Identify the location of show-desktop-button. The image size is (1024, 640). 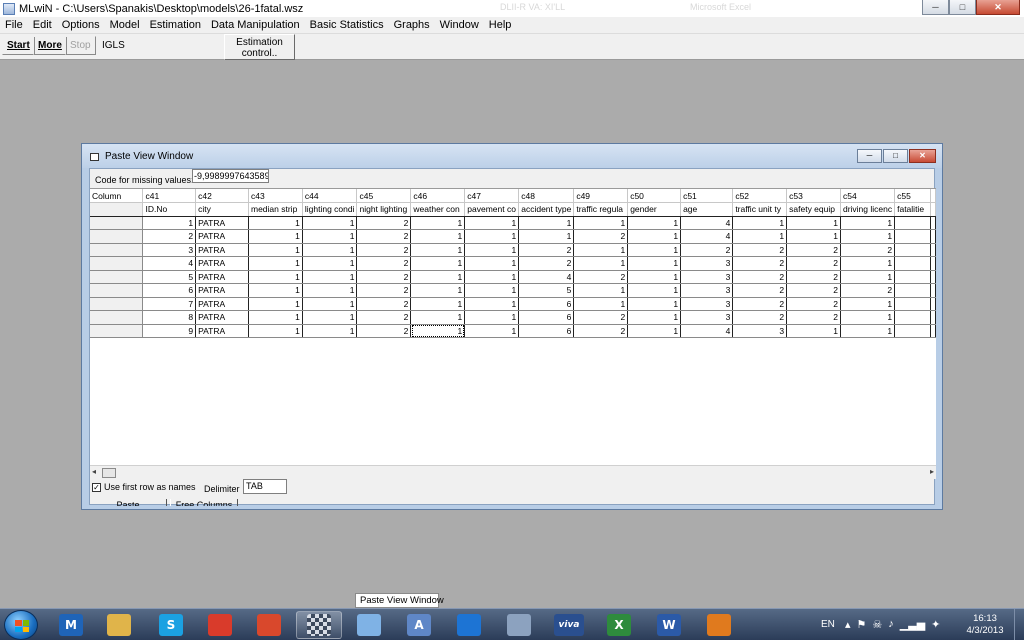
(1019, 624).